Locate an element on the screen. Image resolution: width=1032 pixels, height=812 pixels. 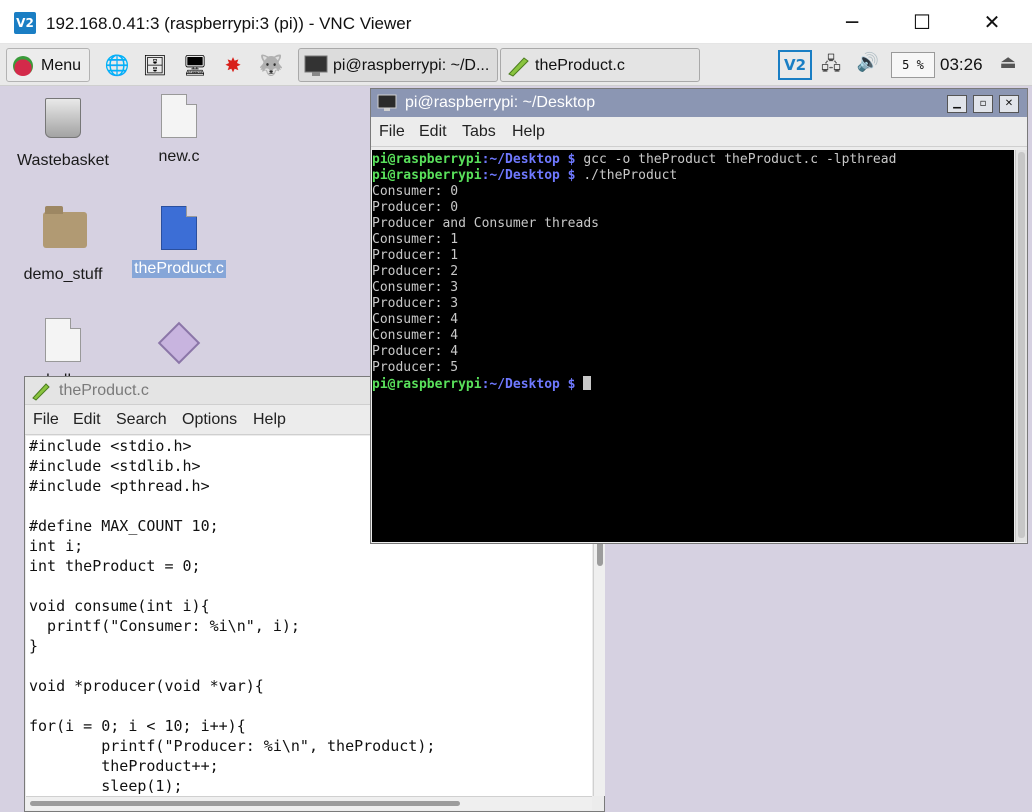
executable-icon is located at coordinates (179, 343).